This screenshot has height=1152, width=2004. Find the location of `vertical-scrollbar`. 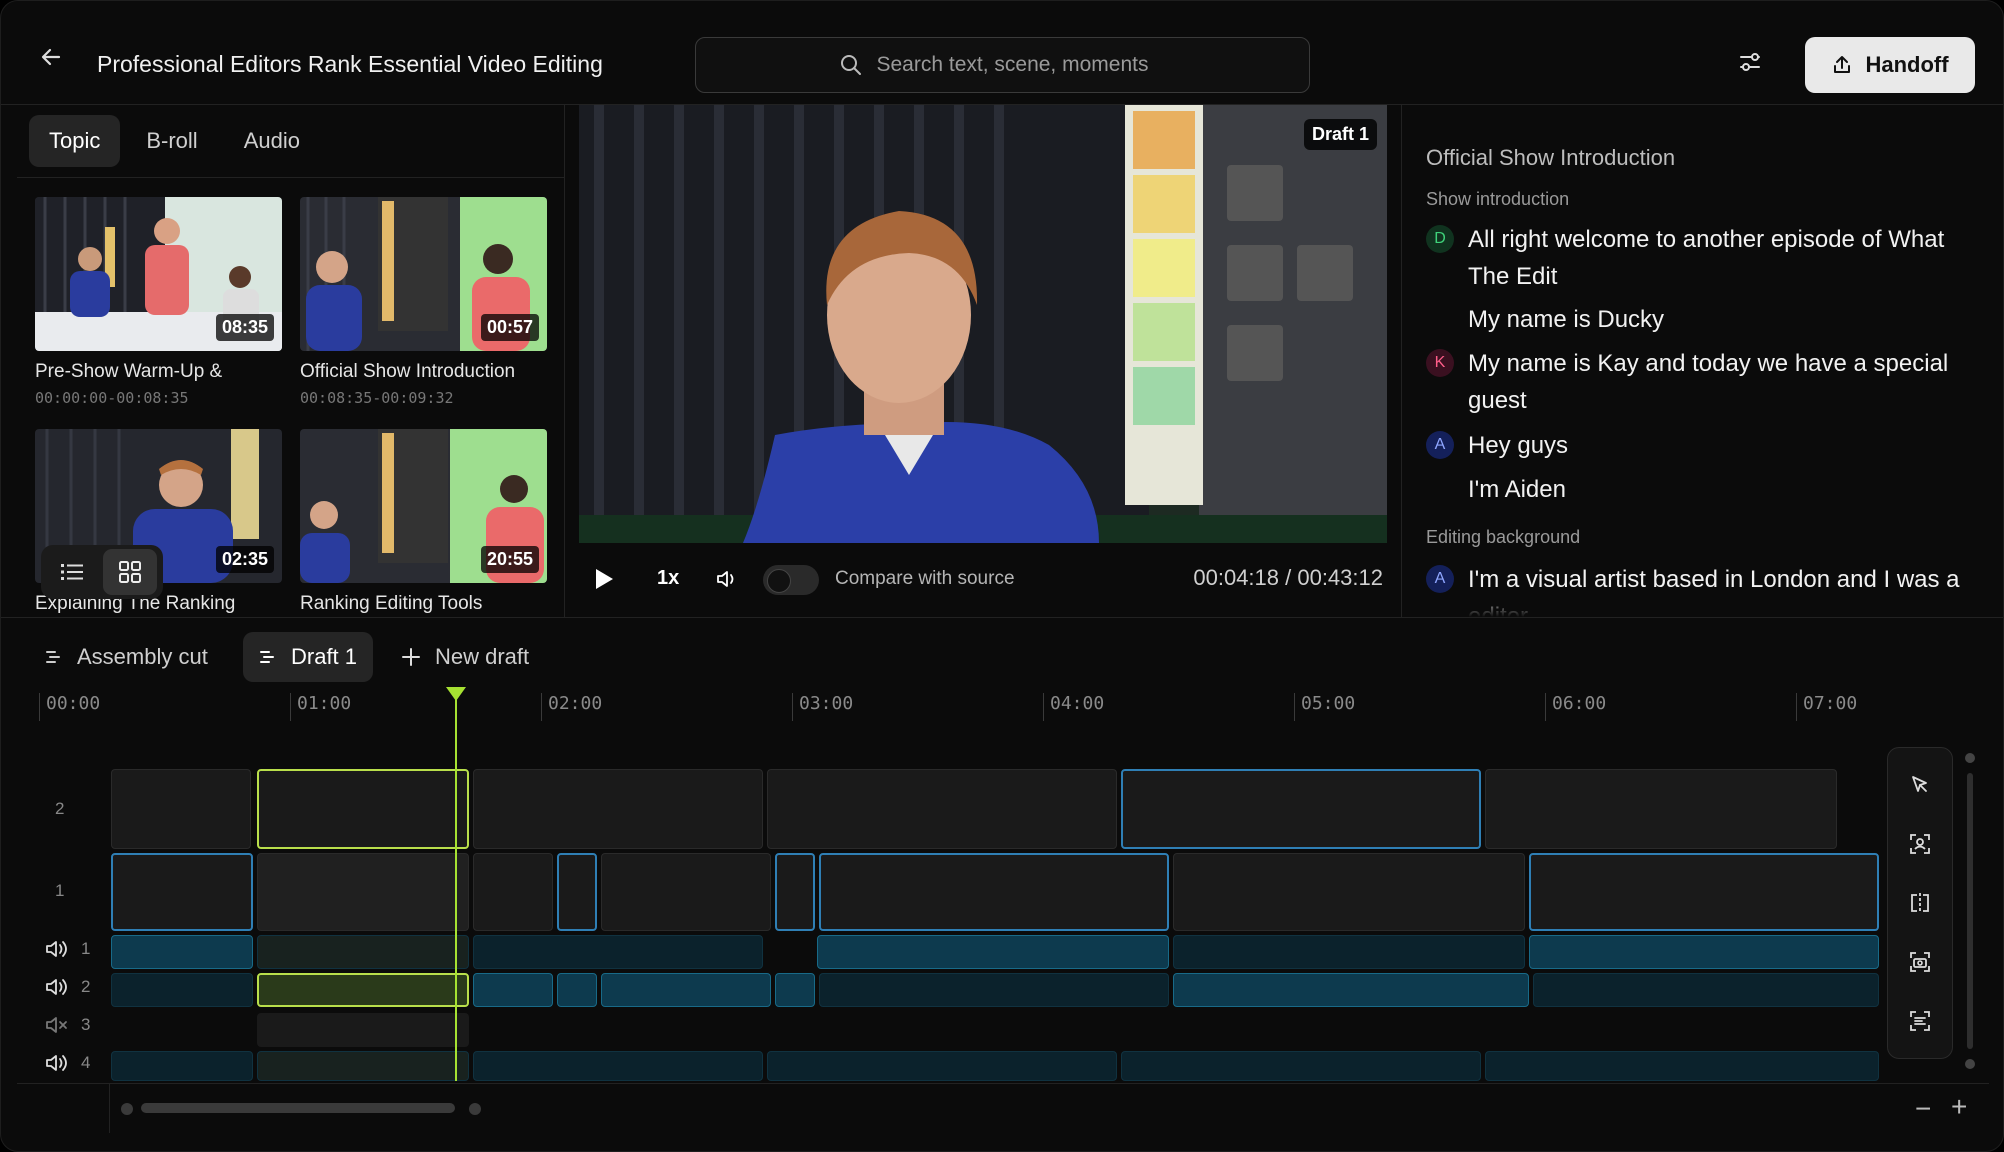

vertical-scrollbar is located at coordinates (1970, 913).